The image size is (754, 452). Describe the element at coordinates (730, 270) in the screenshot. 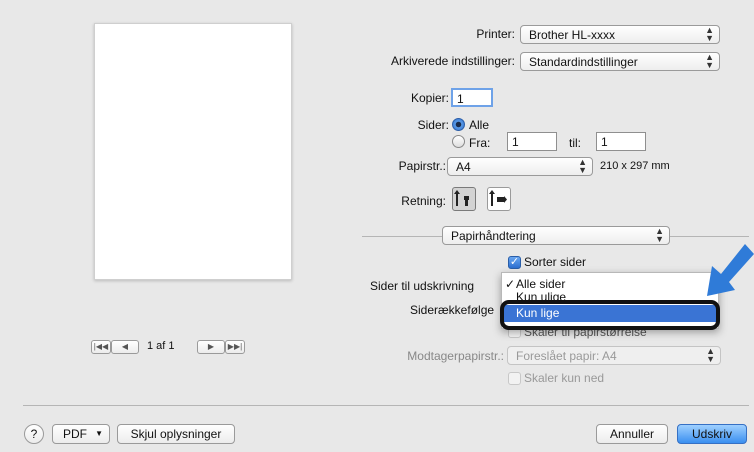

I see `callout-arrow-icon` at that location.